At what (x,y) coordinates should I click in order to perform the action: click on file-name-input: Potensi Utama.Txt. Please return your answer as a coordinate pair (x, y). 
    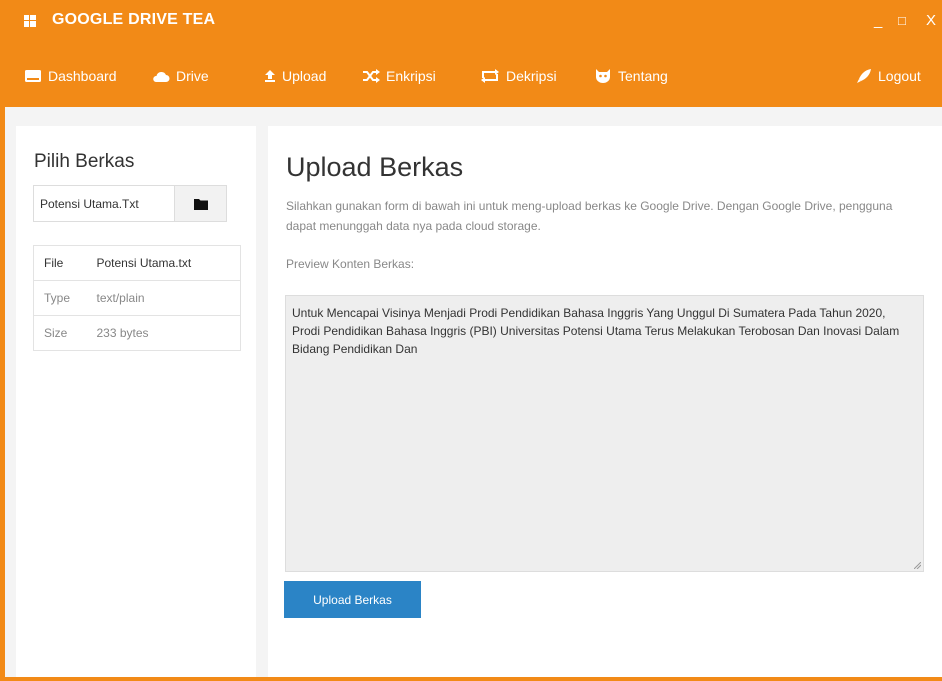
    Looking at the image, I should click on (104, 203).